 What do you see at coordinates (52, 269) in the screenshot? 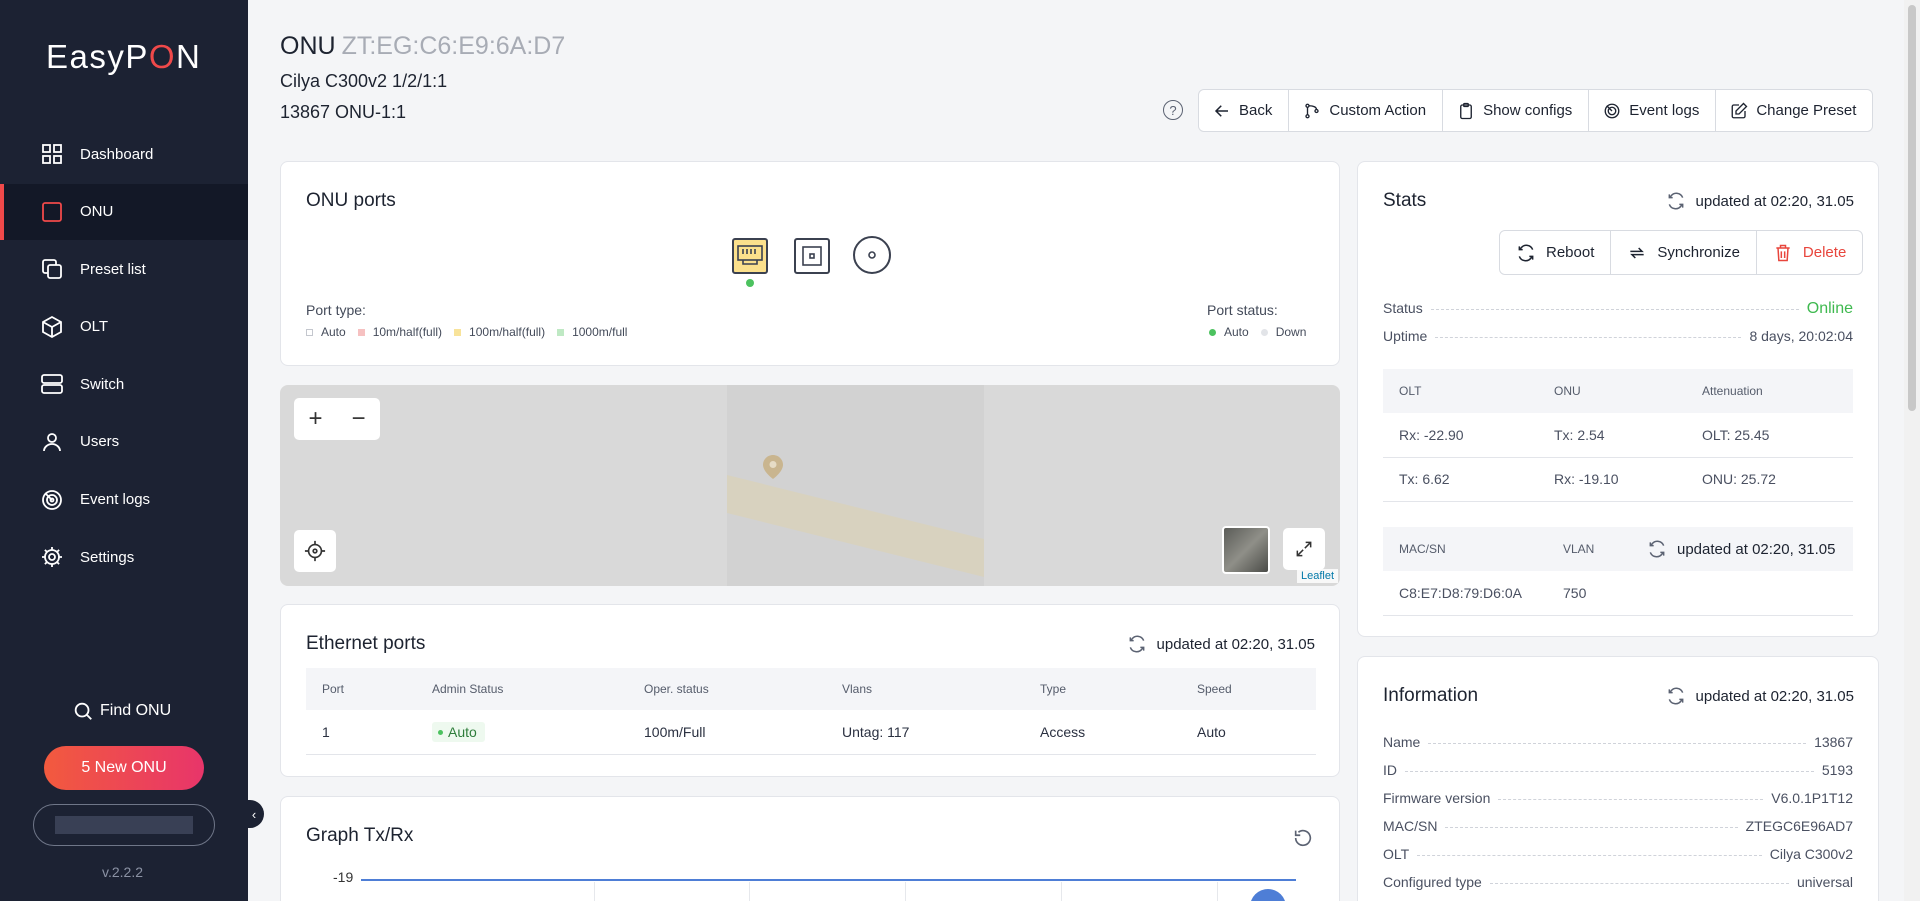
I see `copy-icon` at bounding box center [52, 269].